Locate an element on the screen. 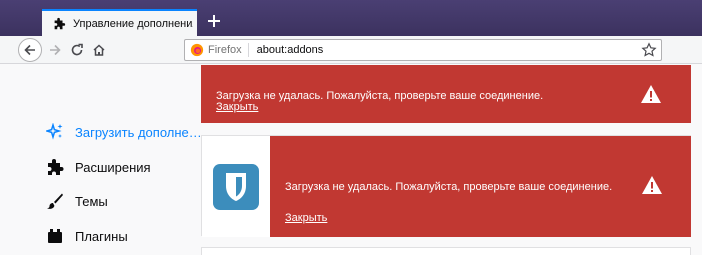  sidebar-item-extensions: Расширения is located at coordinates (98, 167).